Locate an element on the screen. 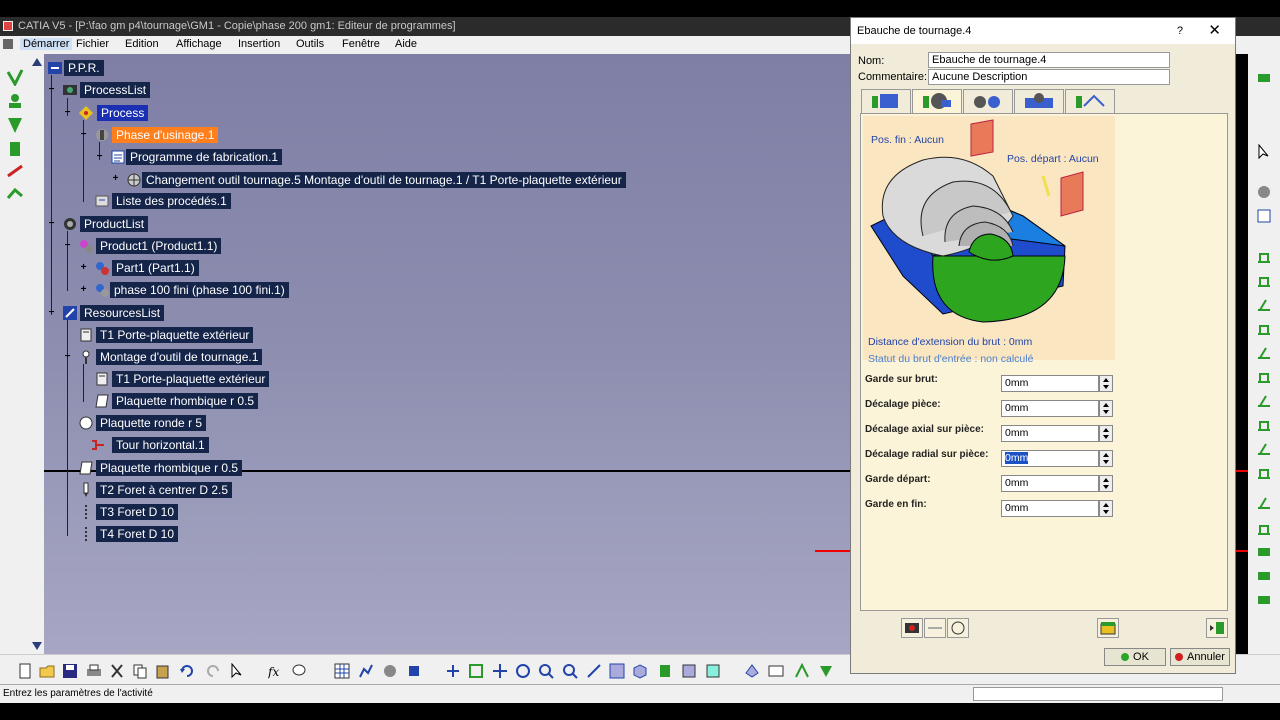 This screenshot has height=720, width=1280. copy-icon is located at coordinates (140, 671).